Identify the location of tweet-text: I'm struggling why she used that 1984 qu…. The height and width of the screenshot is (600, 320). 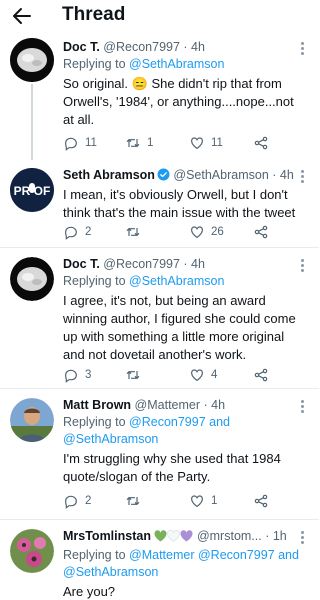
(172, 467).